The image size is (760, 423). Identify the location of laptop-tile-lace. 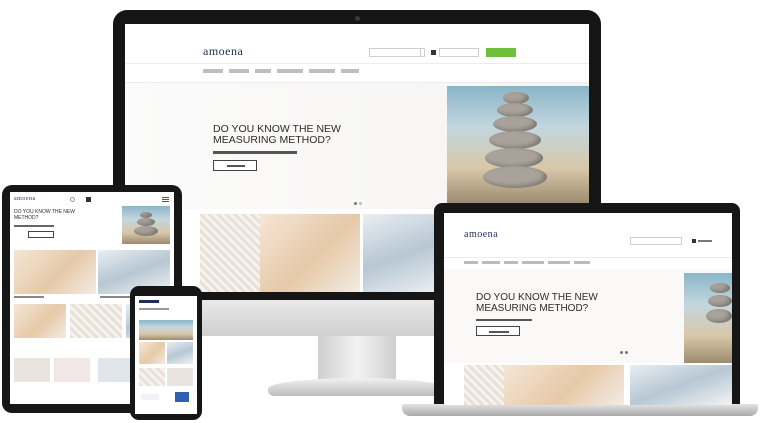
(484, 385).